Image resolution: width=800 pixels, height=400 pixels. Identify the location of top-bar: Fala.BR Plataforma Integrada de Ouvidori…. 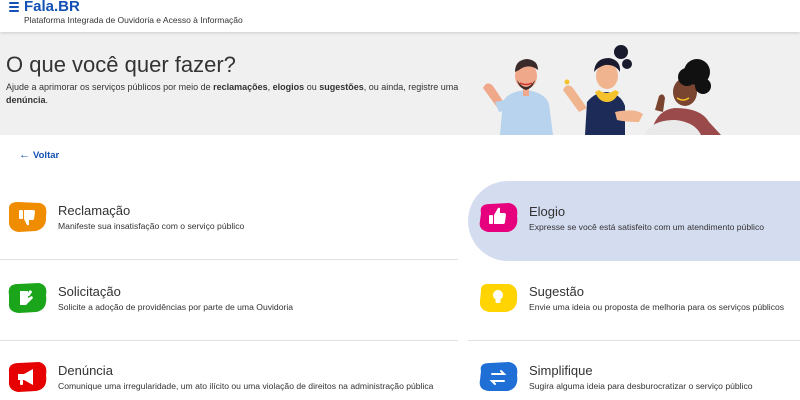
(400, 16).